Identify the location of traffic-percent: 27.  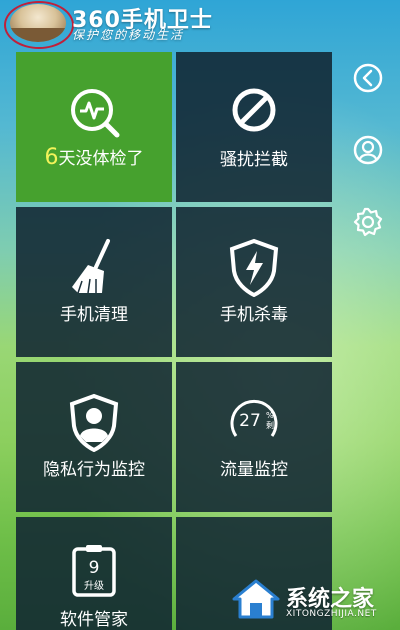
(250, 421).